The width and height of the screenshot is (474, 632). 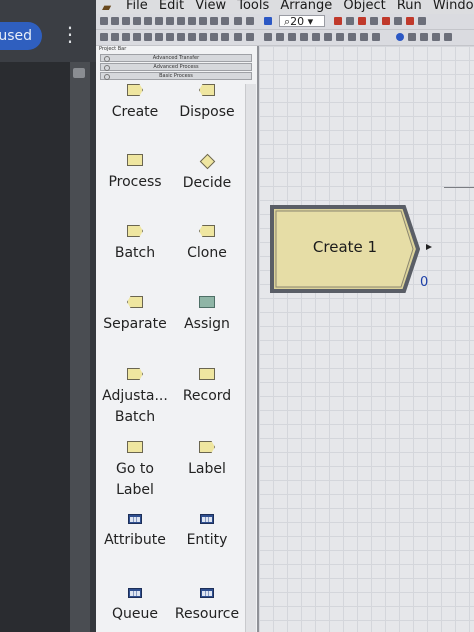 I want to click on print-preview-icon, so click(x=148, y=21).